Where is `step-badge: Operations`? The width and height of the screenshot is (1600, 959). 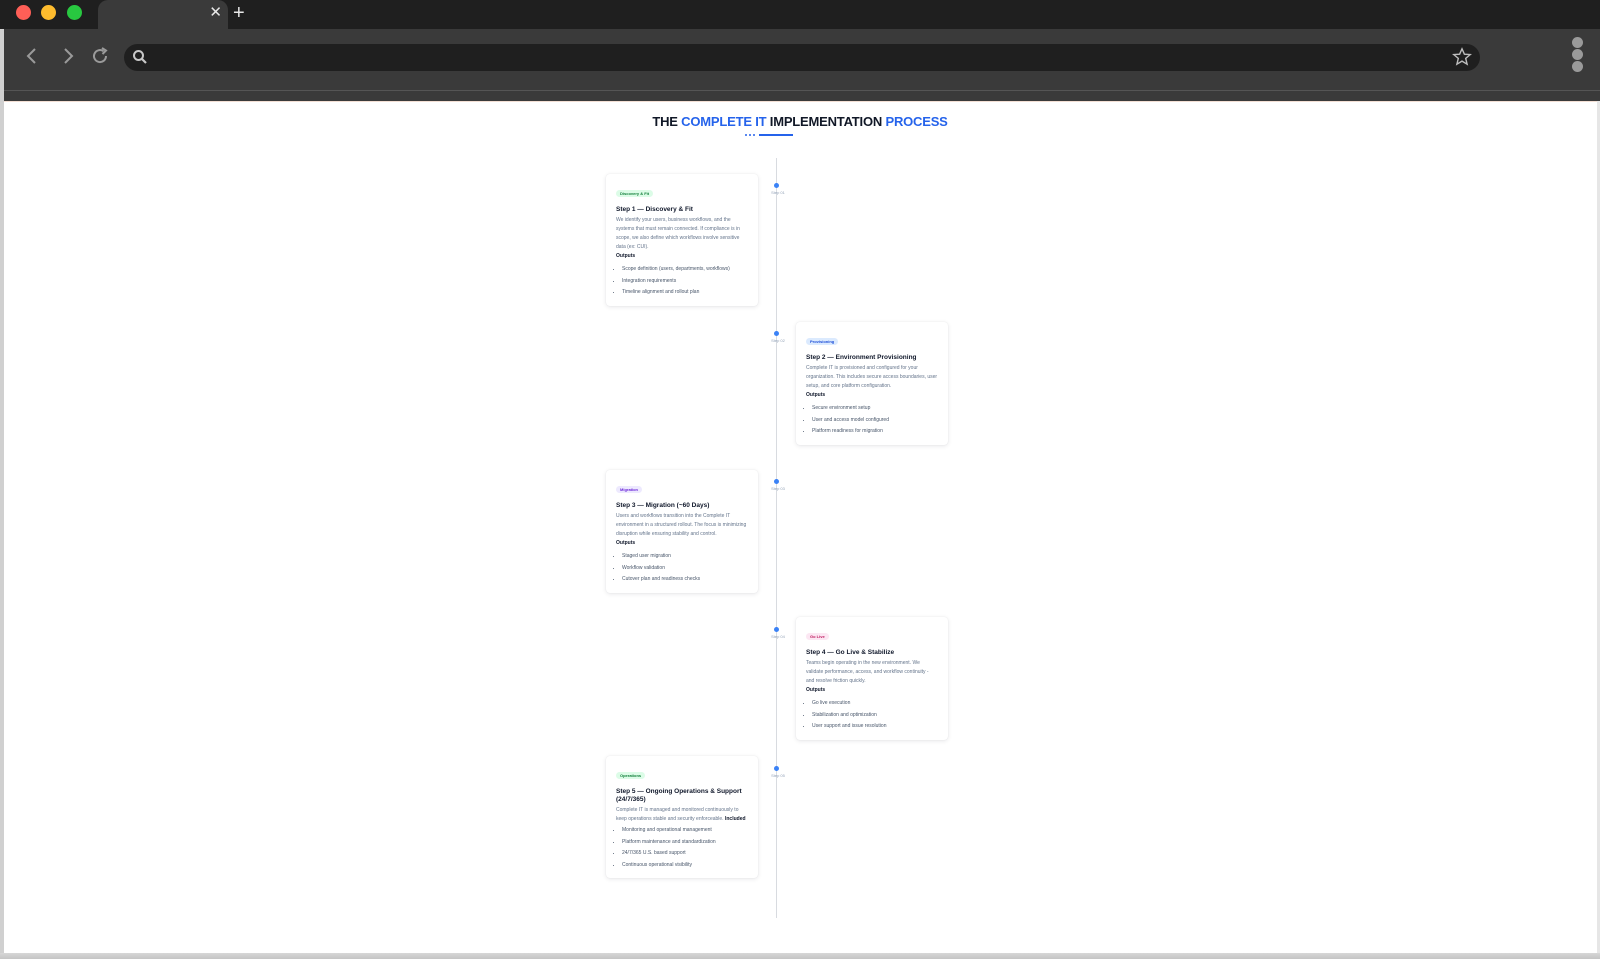 step-badge: Operations is located at coordinates (631, 775).